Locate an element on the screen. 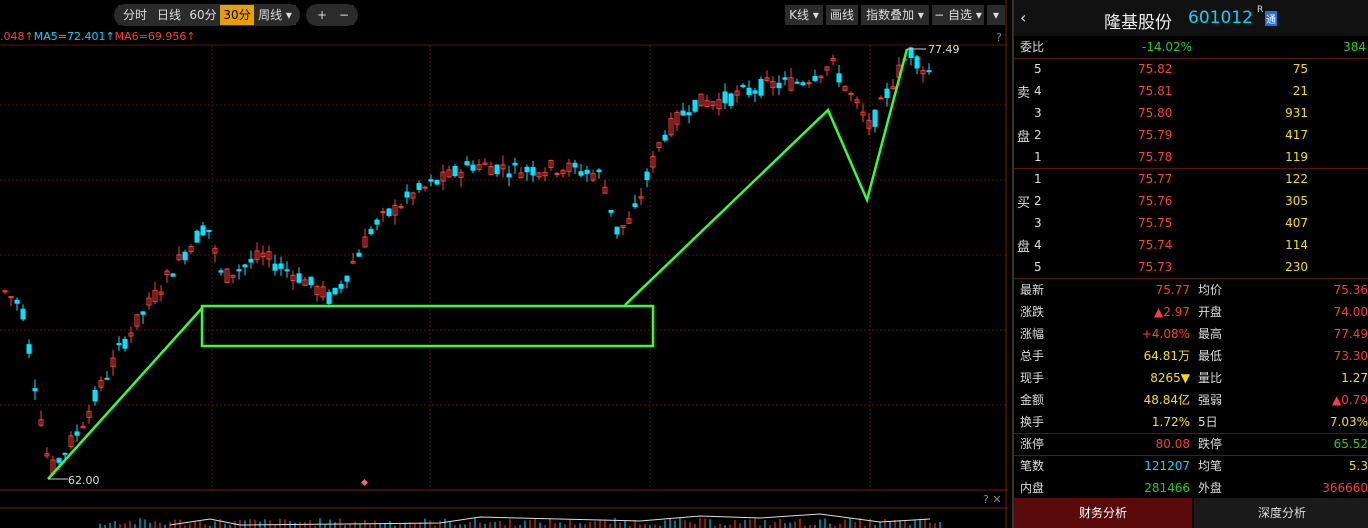 The height and width of the screenshot is (528, 1368). buy-level-row: 1 75.77 122 is located at coordinates (1191, 179).